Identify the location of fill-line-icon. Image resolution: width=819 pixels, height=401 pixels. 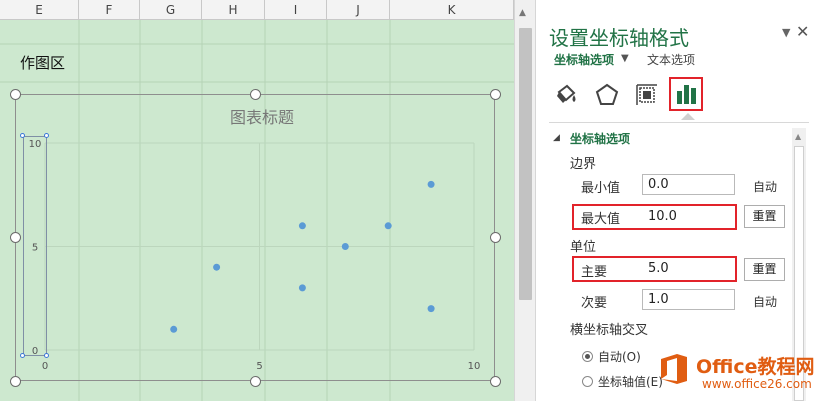
(566, 95).